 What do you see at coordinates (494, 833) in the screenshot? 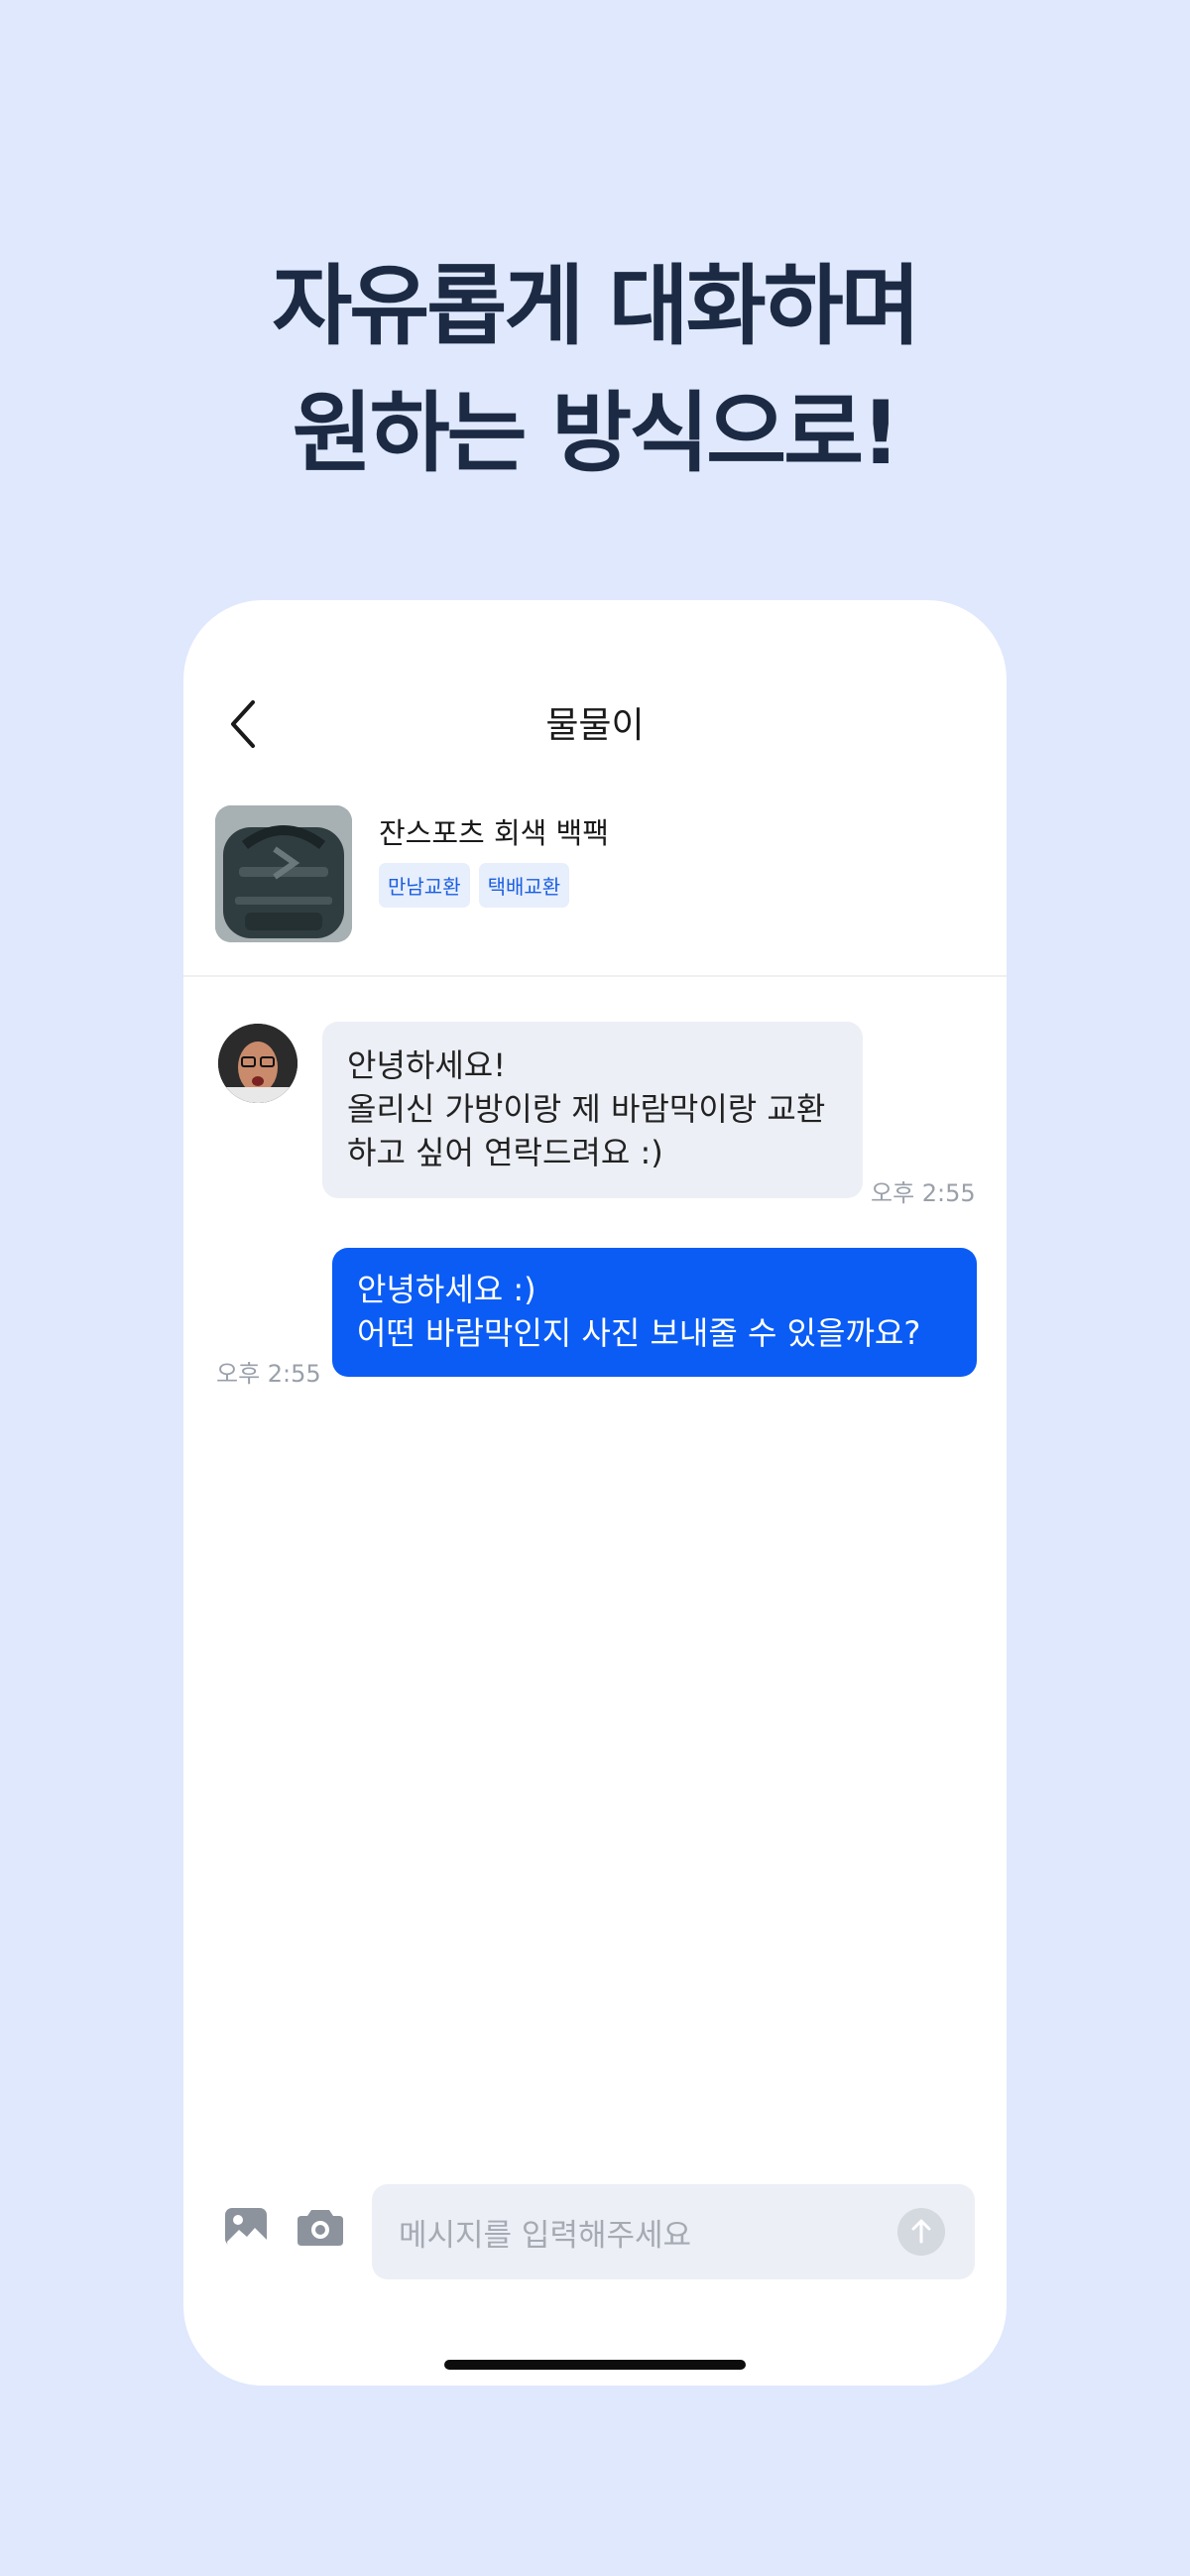
I see `product-name: 잔스포츠 회색 백팩` at bounding box center [494, 833].